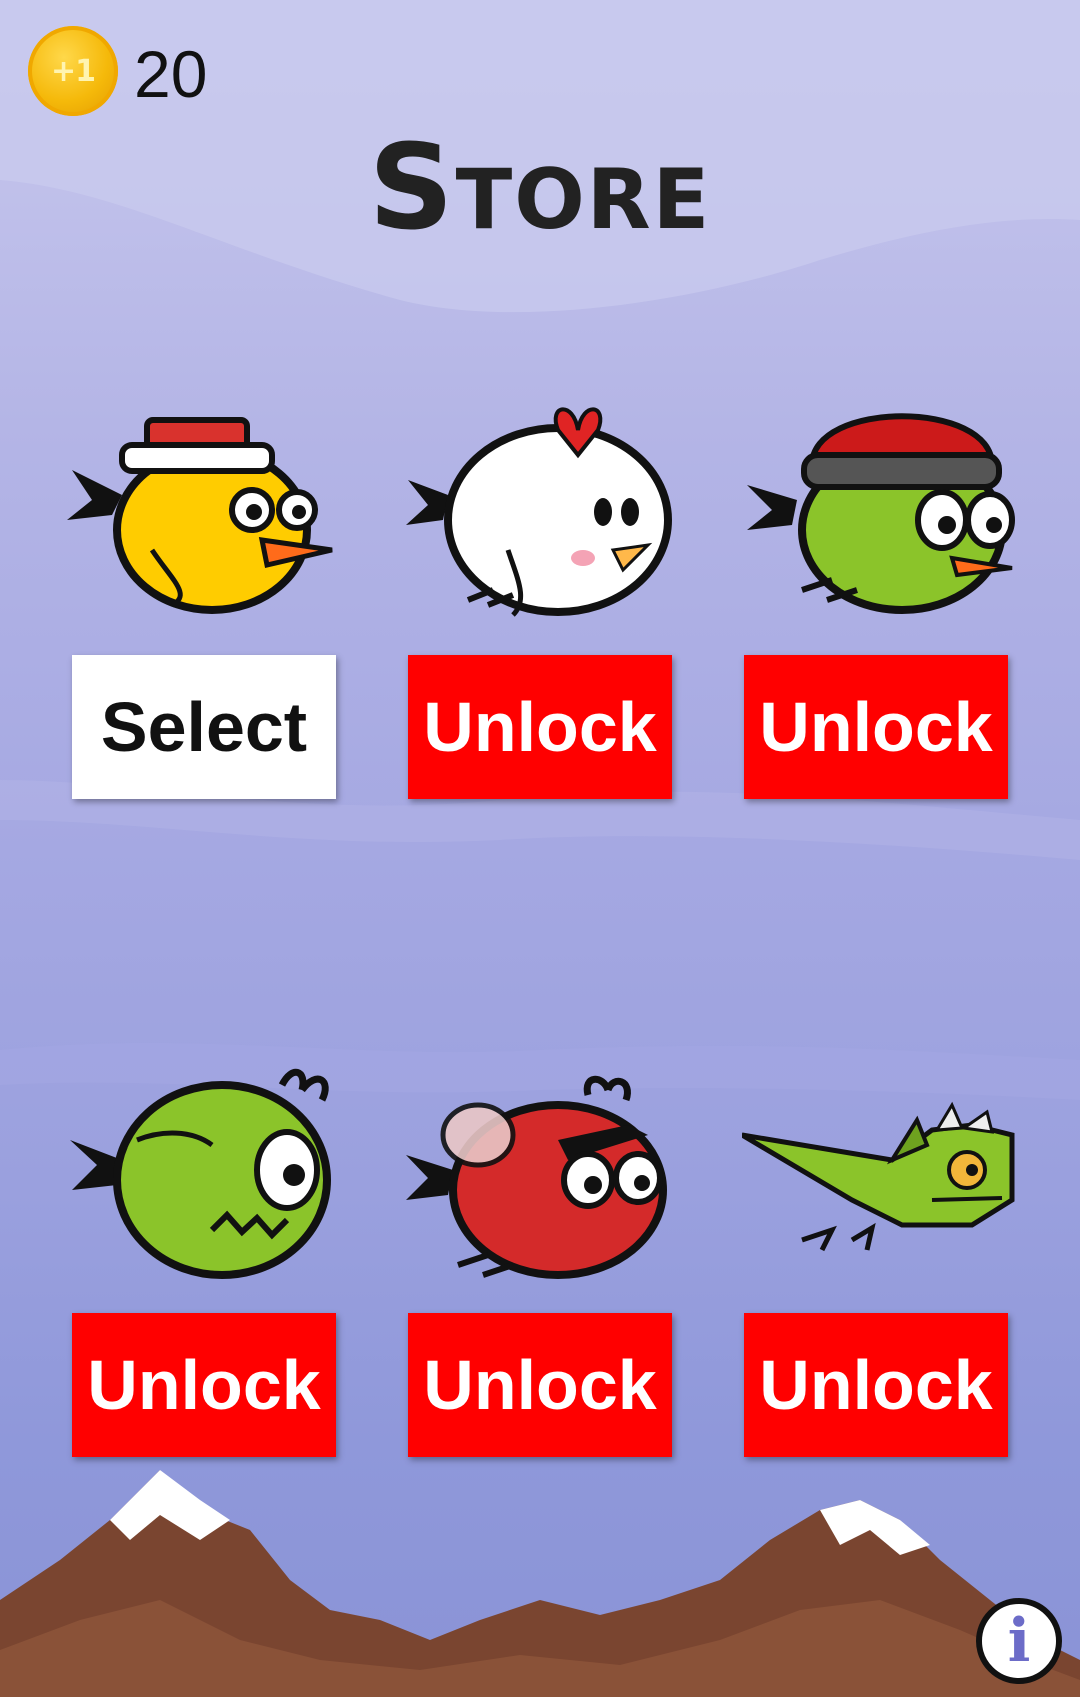 Image resolution: width=1080 pixels, height=1697 pixels. What do you see at coordinates (538, 515) in the screenshot?
I see `white-bird-icon` at bounding box center [538, 515].